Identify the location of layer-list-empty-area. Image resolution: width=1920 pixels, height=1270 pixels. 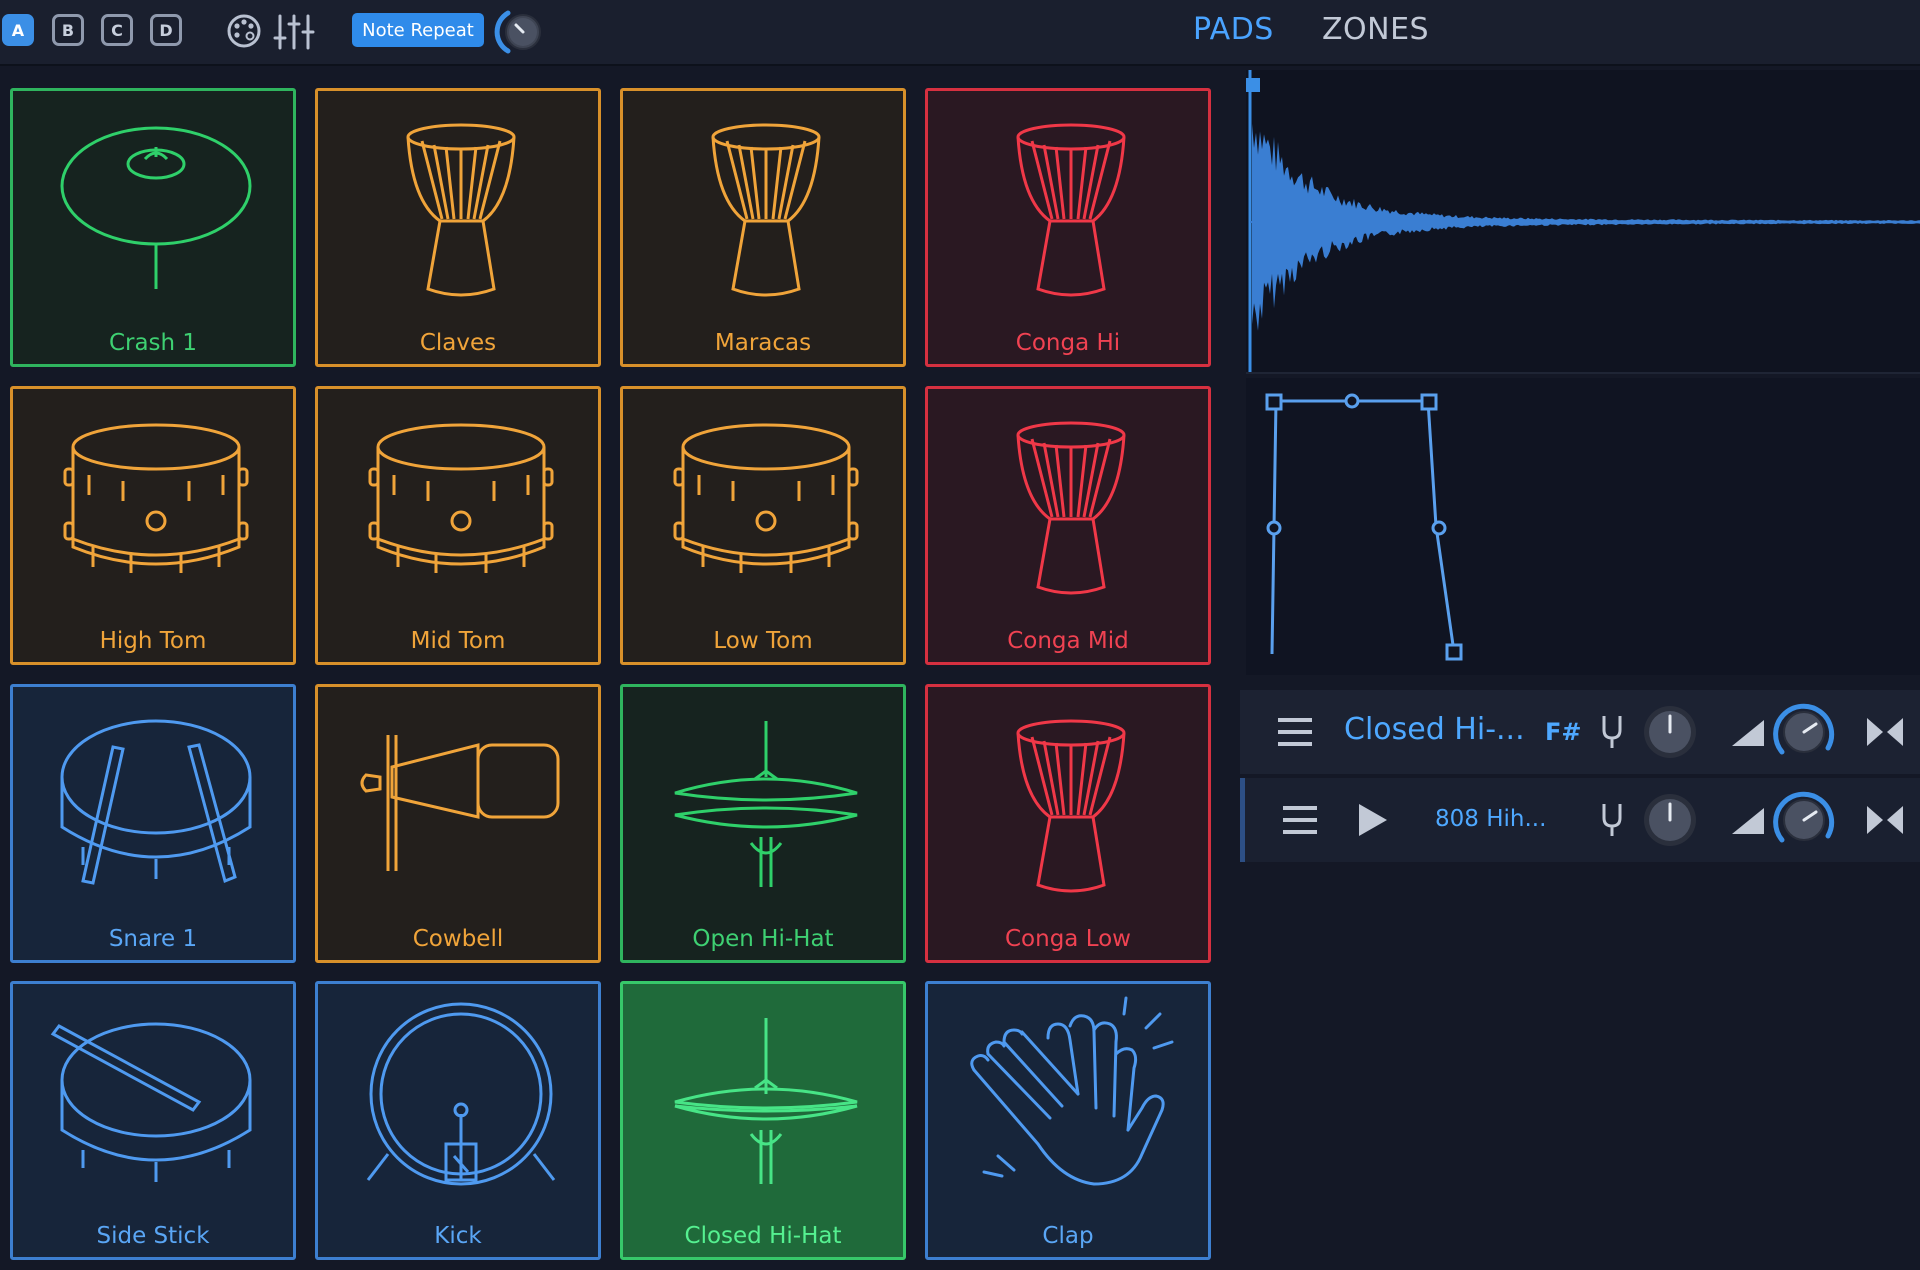
(1580, 1068).